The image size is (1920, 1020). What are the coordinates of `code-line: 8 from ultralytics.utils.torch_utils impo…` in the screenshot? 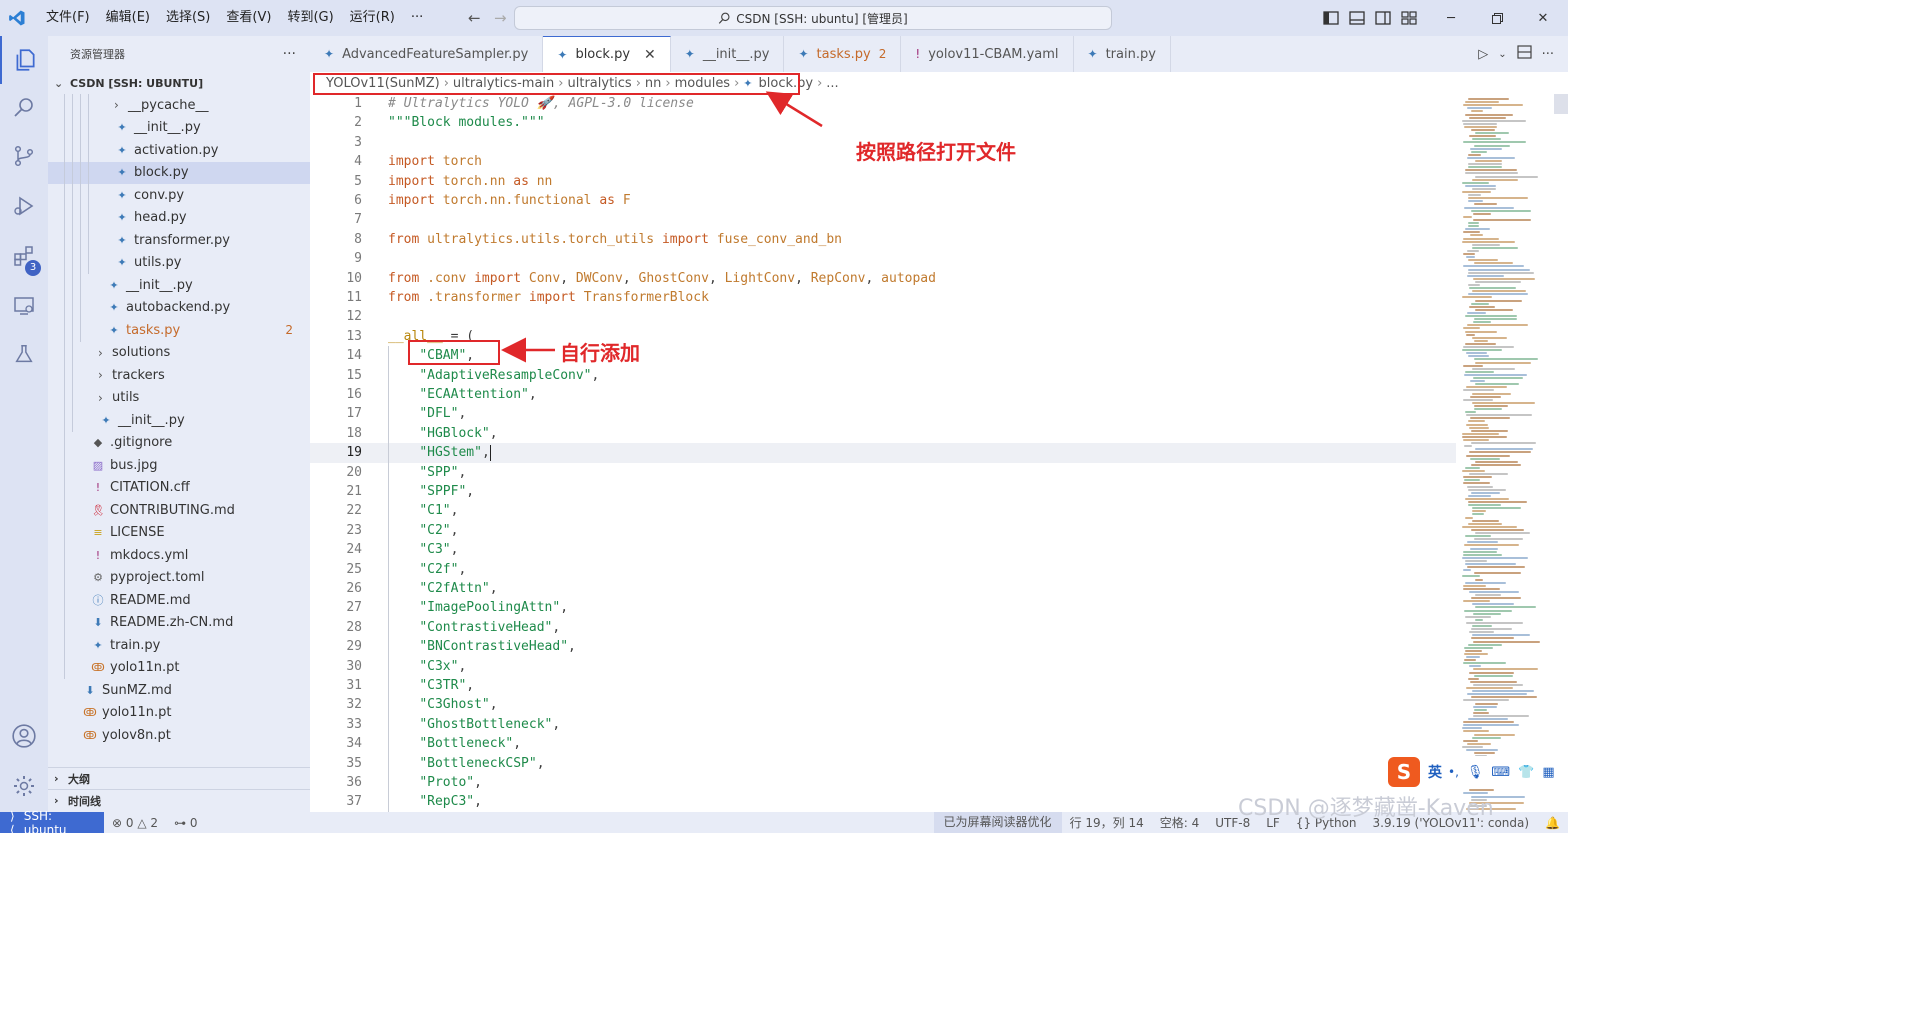 It's located at (883, 239).